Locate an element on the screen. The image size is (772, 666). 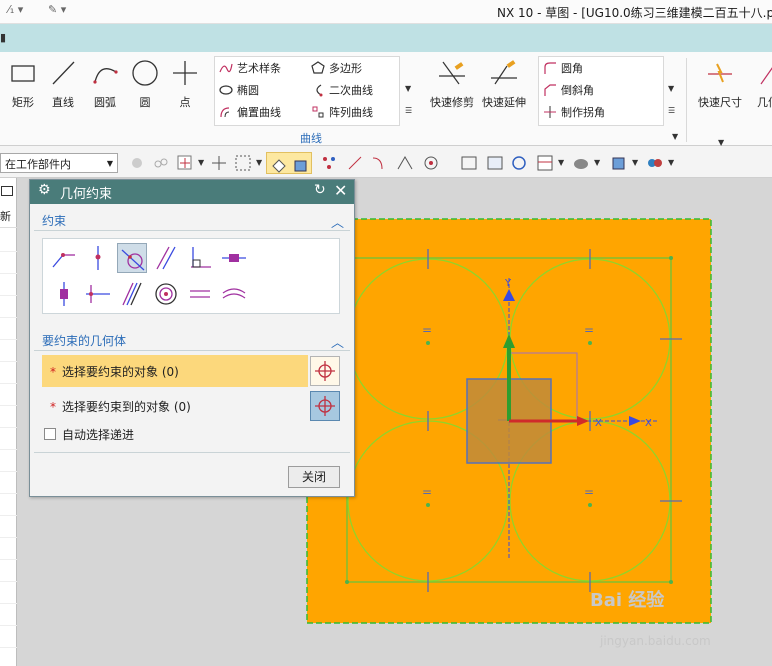
select-target-button is located at coordinates (325, 406).